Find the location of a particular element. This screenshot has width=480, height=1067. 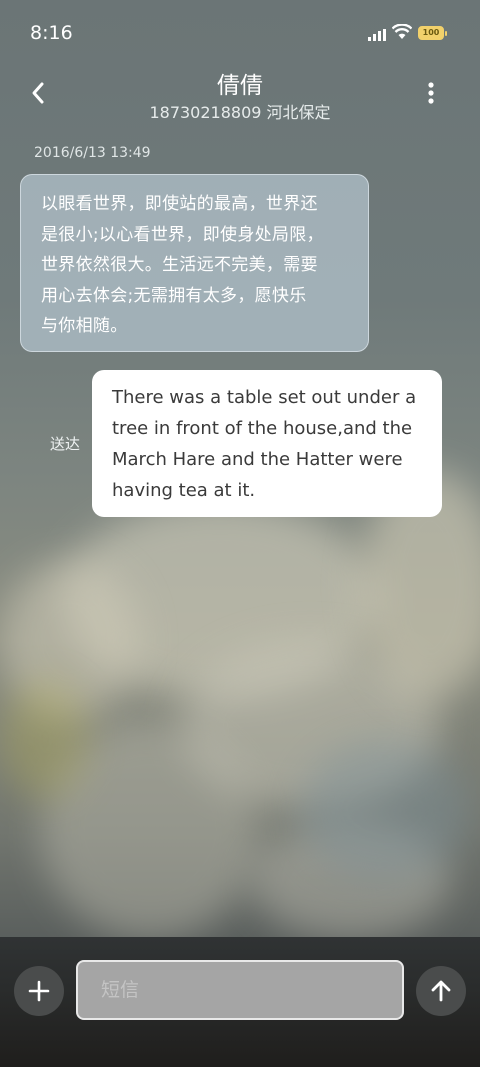

add-attachment-button is located at coordinates (39, 991).